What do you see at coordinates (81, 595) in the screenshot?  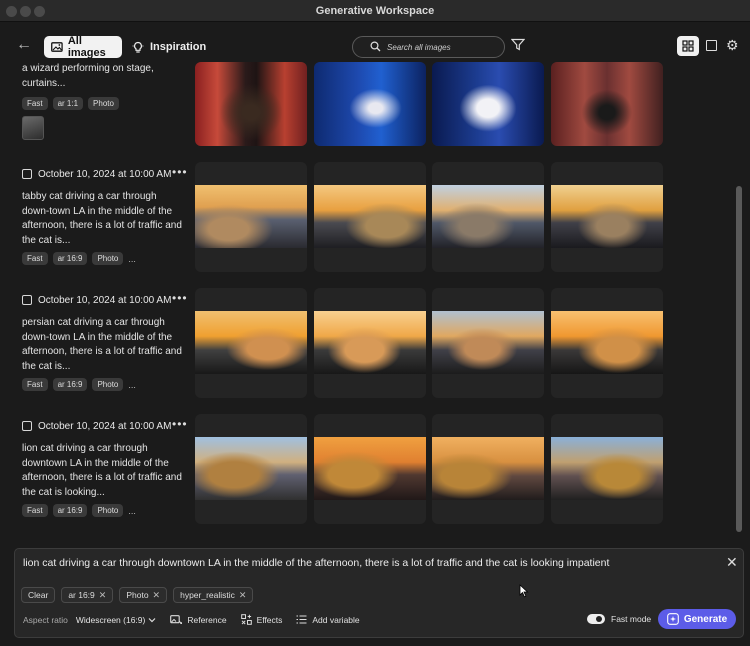 I see `tag-label: ar 16:9` at bounding box center [81, 595].